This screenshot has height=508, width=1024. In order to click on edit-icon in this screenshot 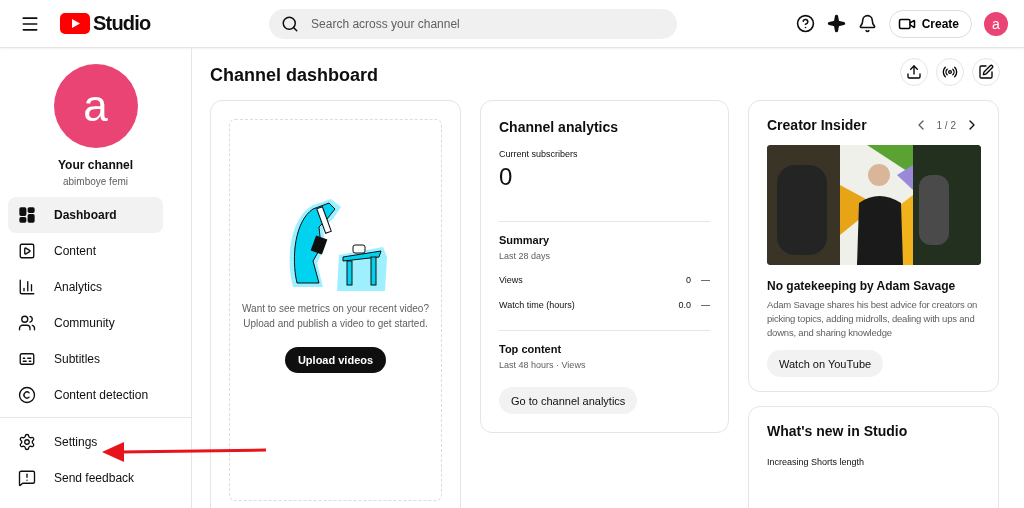, I will do `click(986, 72)`.